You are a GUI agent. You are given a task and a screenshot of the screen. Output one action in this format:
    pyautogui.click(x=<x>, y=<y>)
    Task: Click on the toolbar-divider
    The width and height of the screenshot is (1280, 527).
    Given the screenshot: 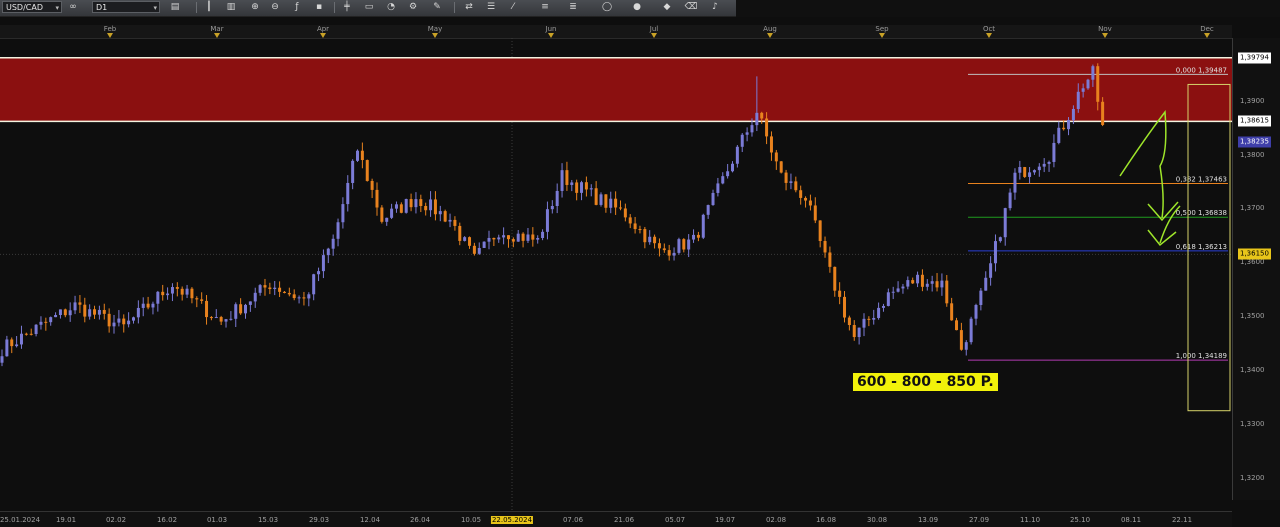 What is the action you would take?
    pyautogui.click(x=454, y=7)
    